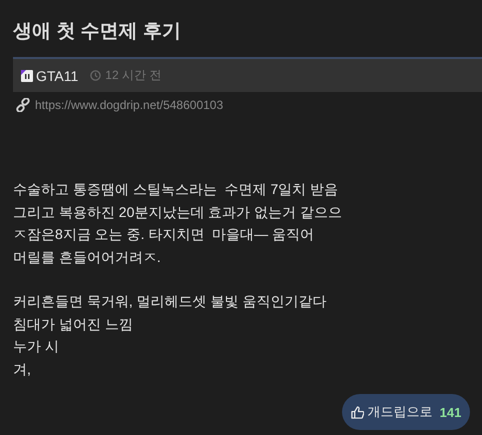  I want to click on clock-icon, so click(96, 75).